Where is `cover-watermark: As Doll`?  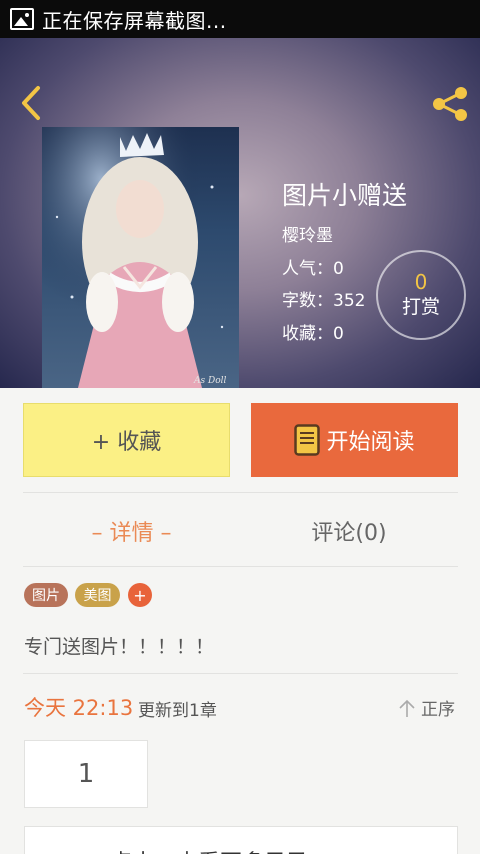
cover-watermark: As Doll is located at coordinates (209, 381).